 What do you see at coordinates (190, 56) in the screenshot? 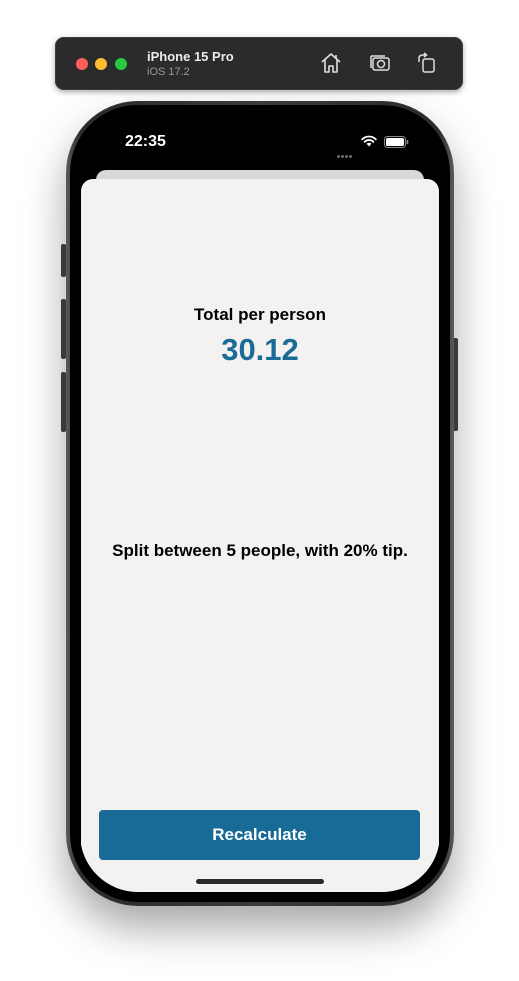
I see `device-name: iPhone 15 Pro` at bounding box center [190, 56].